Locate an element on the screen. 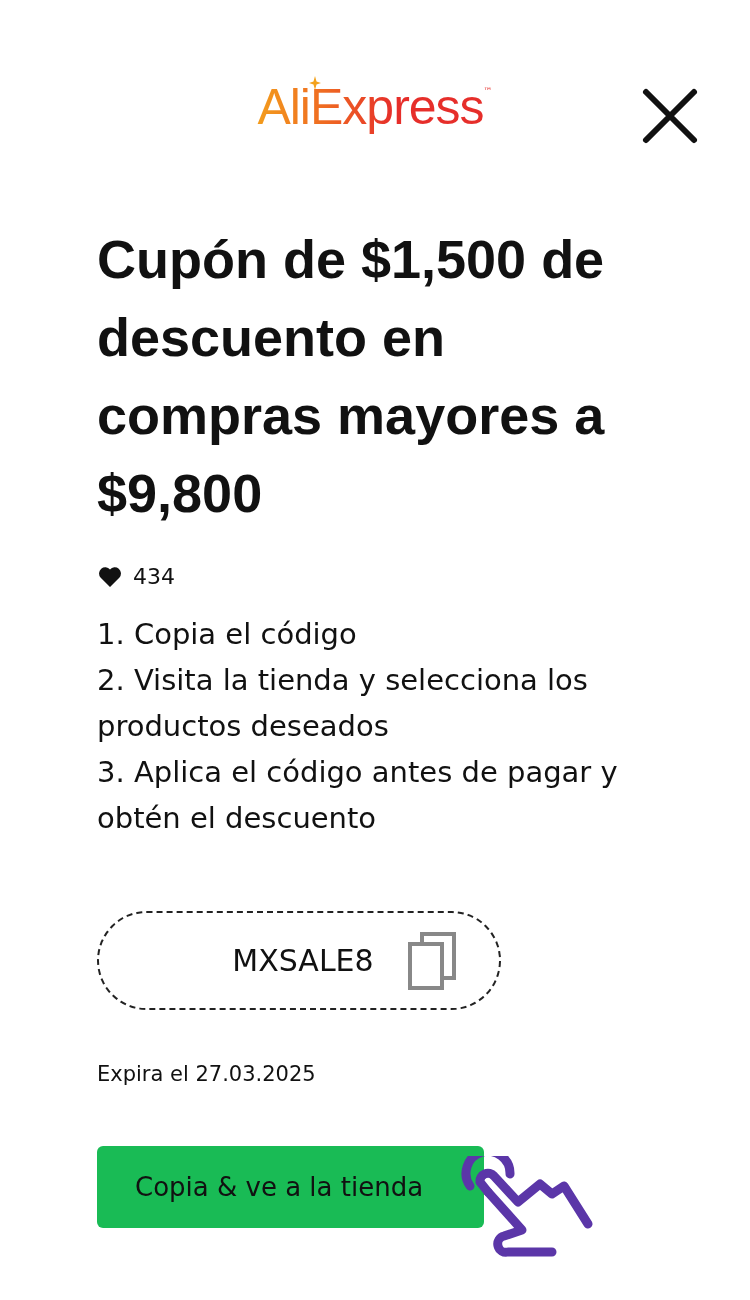 This screenshot has width=750, height=1300. trademark-mark: ™ is located at coordinates (488, 91).